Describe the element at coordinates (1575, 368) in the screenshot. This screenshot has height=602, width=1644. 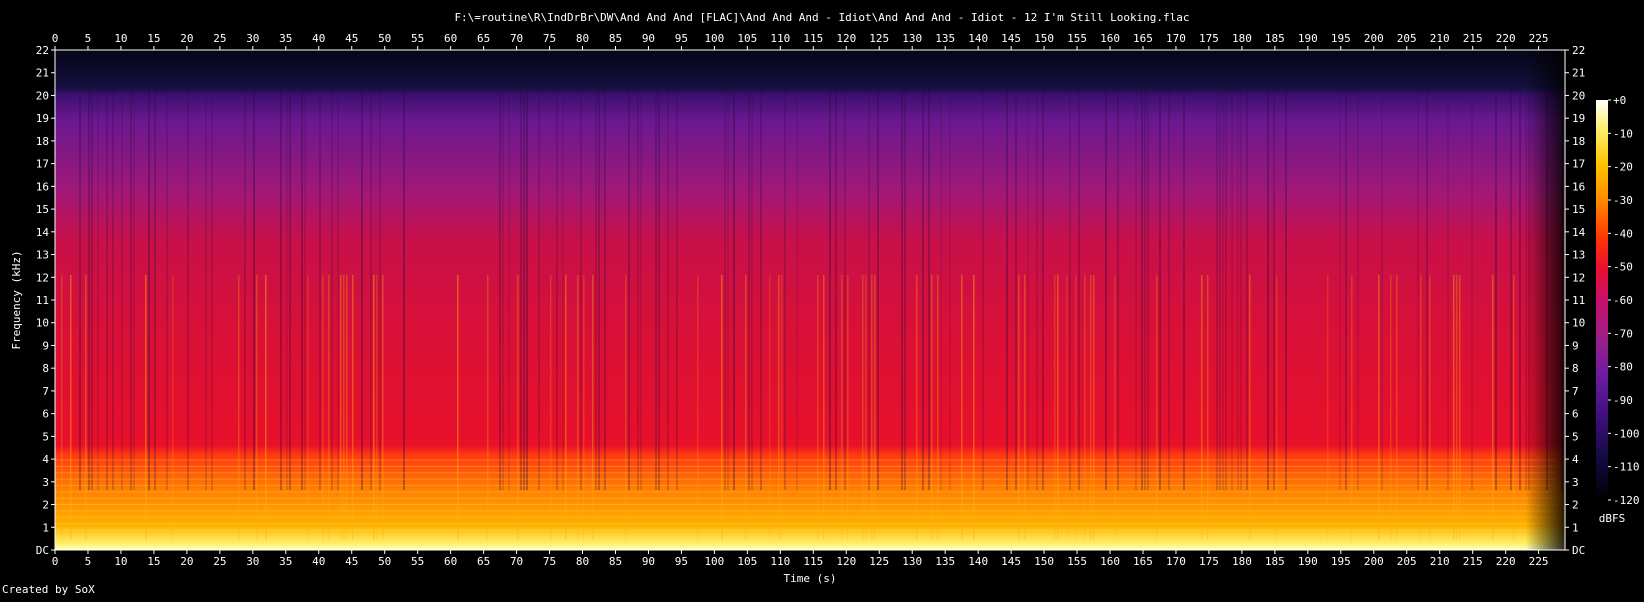
I see `y-tick-label: 8` at that location.